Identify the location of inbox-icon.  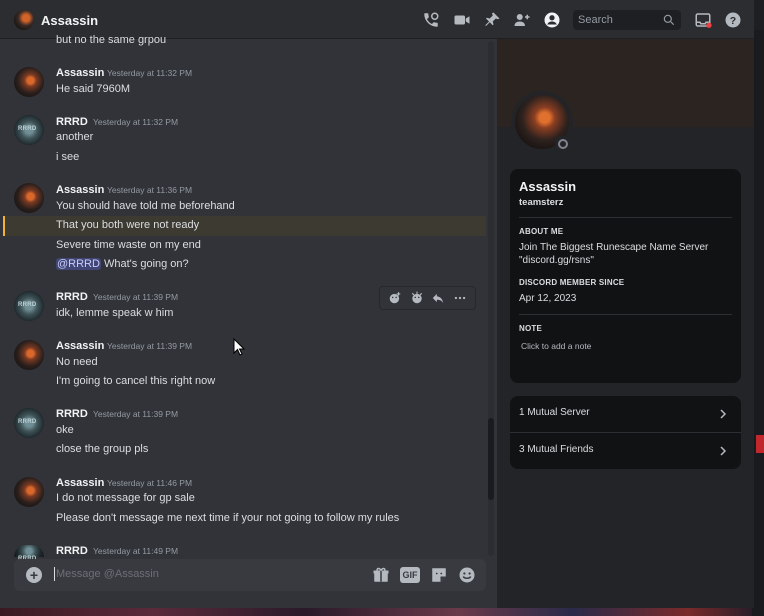
(703, 20).